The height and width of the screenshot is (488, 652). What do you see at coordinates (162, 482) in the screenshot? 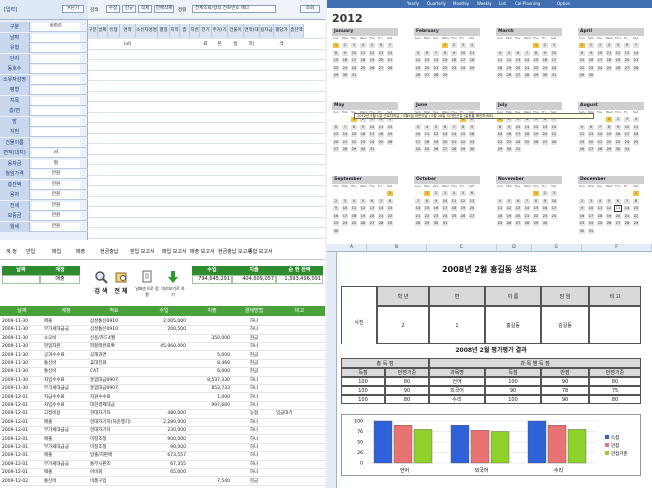
I see `ledger-row: 2009-12-02 통신비 비품구입 7,540 현금` at bounding box center [162, 482].